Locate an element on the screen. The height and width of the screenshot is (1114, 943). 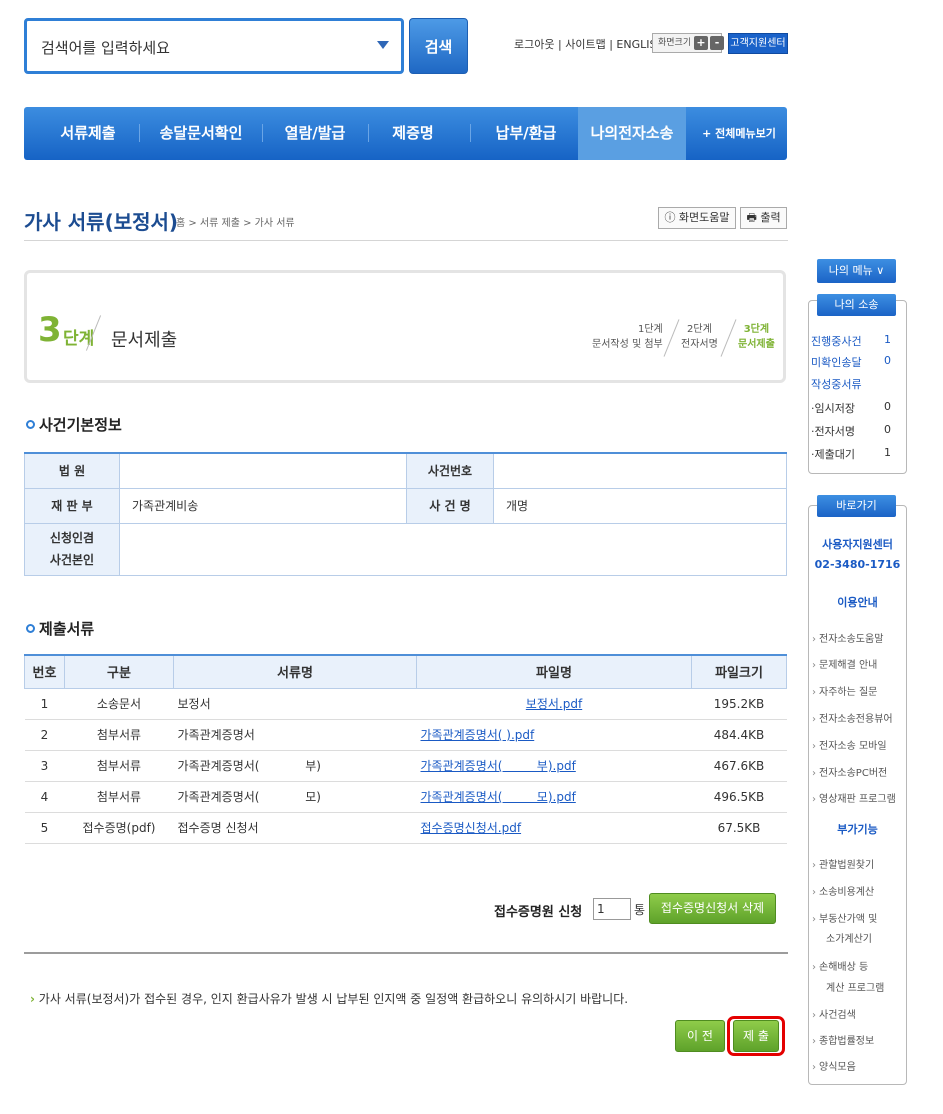
side-link-label: 양식모음 is located at coordinates (837, 1067).